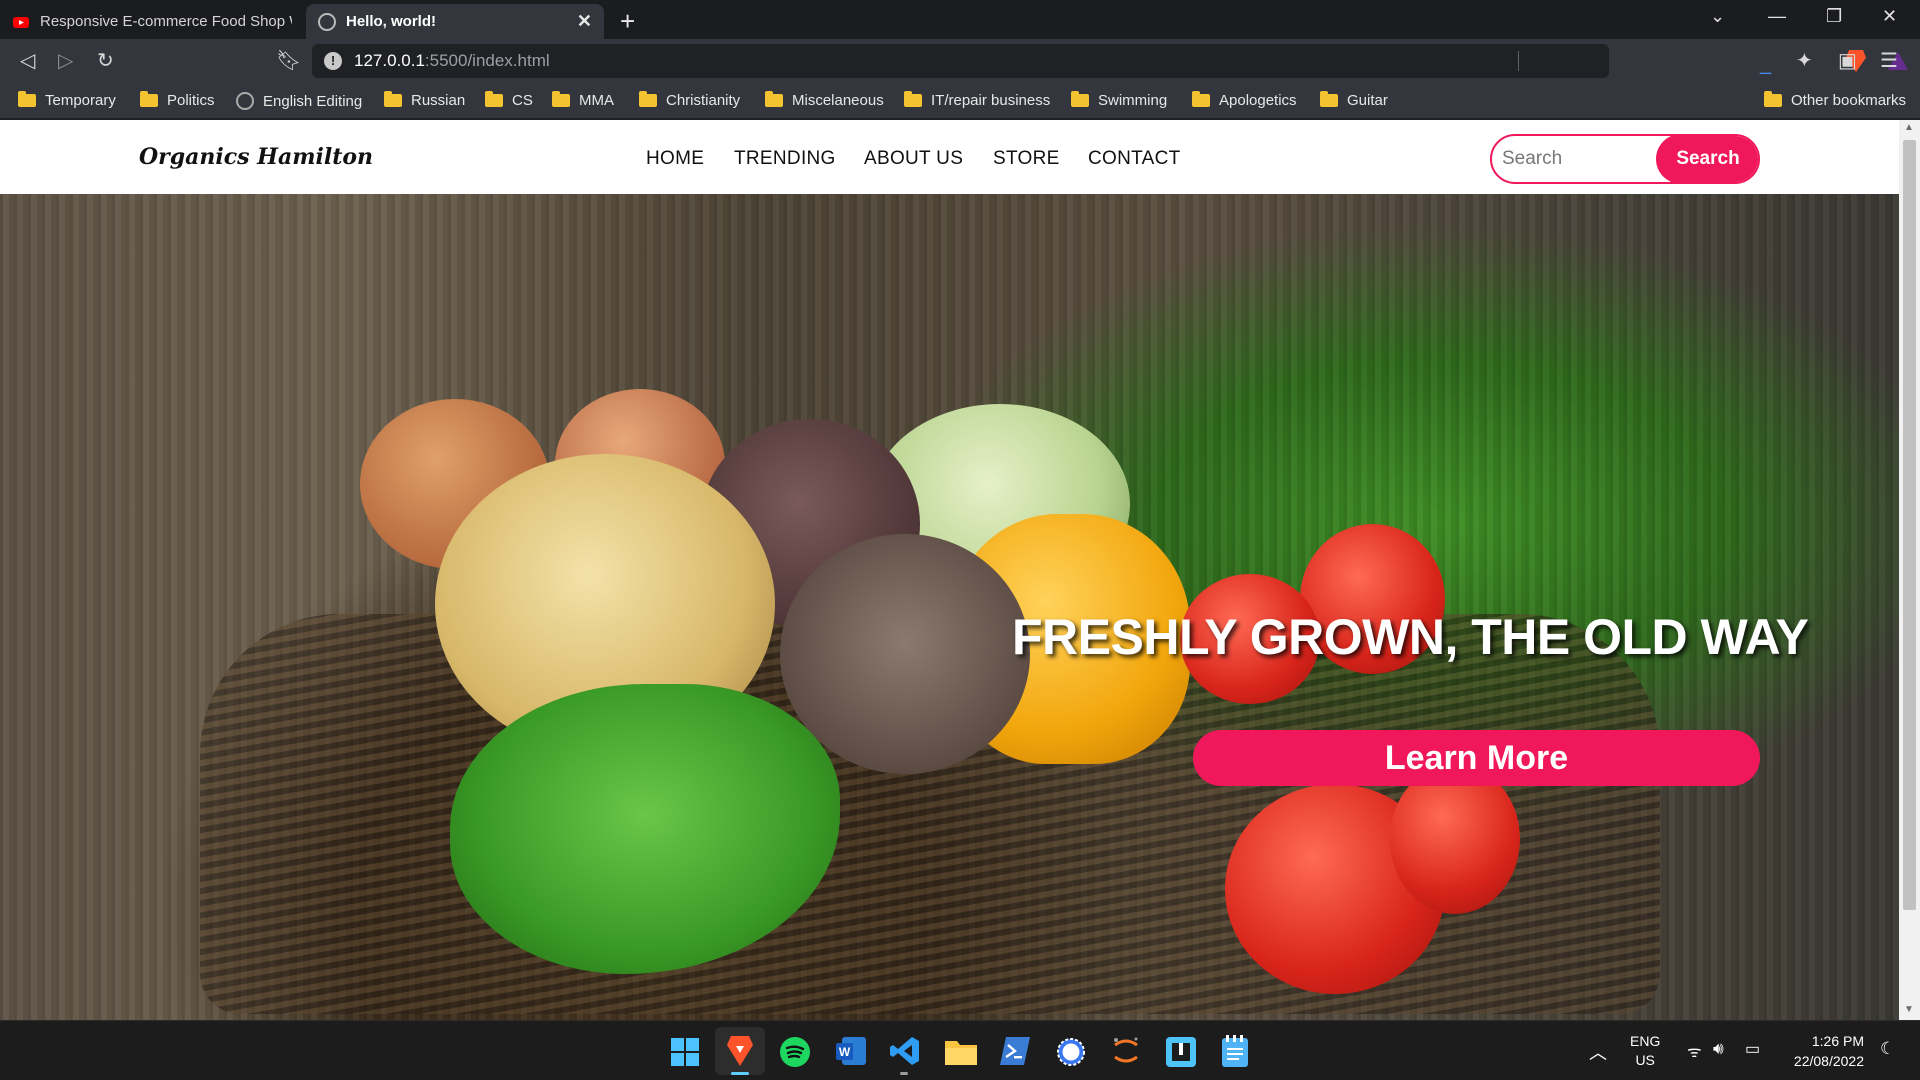  I want to click on other-bookmarks: Other bookmarks, so click(1835, 100).